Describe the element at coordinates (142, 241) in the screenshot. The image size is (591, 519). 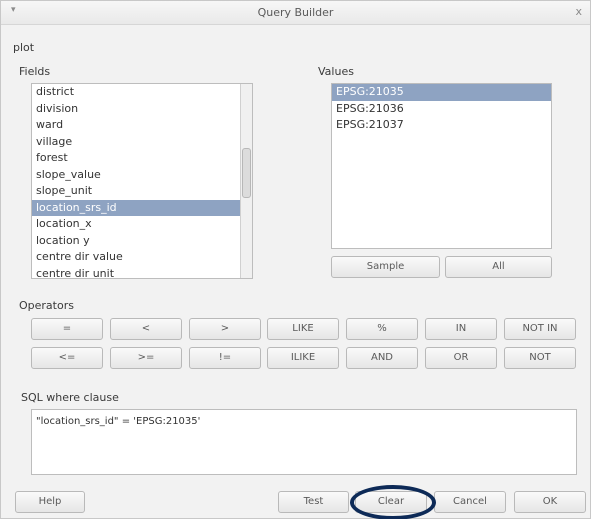
I see `field-item: location y` at that location.